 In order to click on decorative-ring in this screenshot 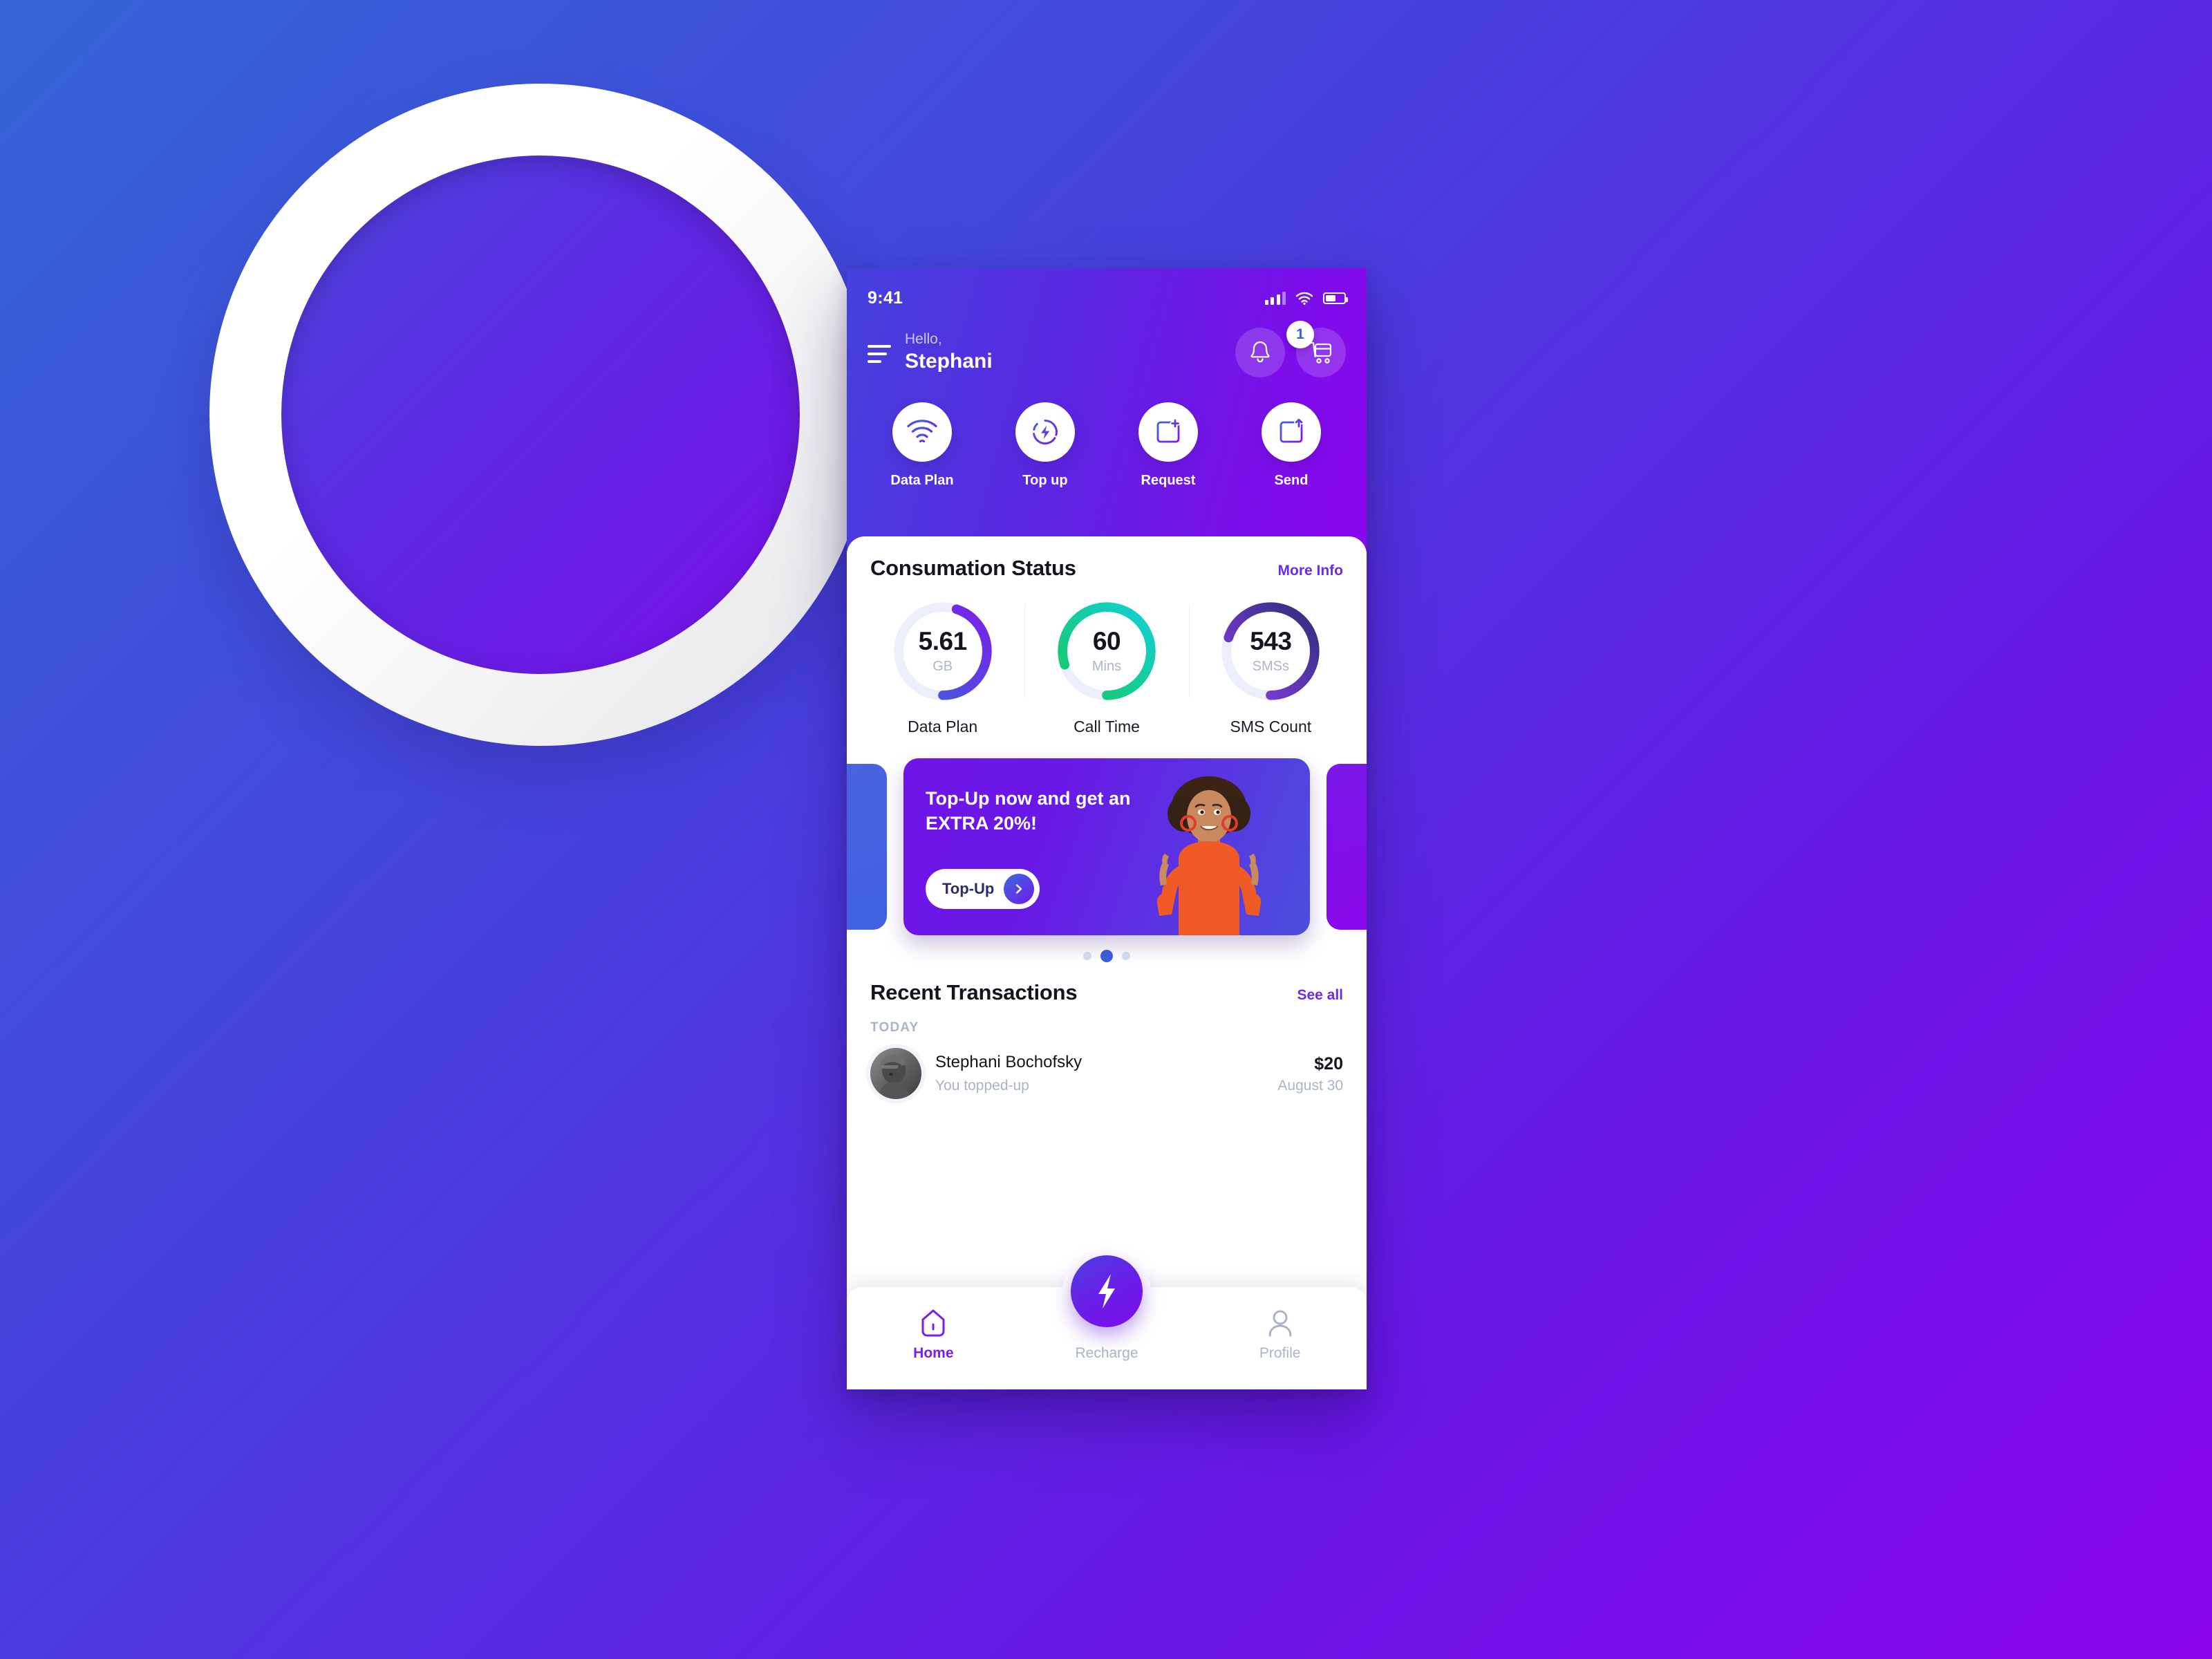, I will do `click(540, 415)`.